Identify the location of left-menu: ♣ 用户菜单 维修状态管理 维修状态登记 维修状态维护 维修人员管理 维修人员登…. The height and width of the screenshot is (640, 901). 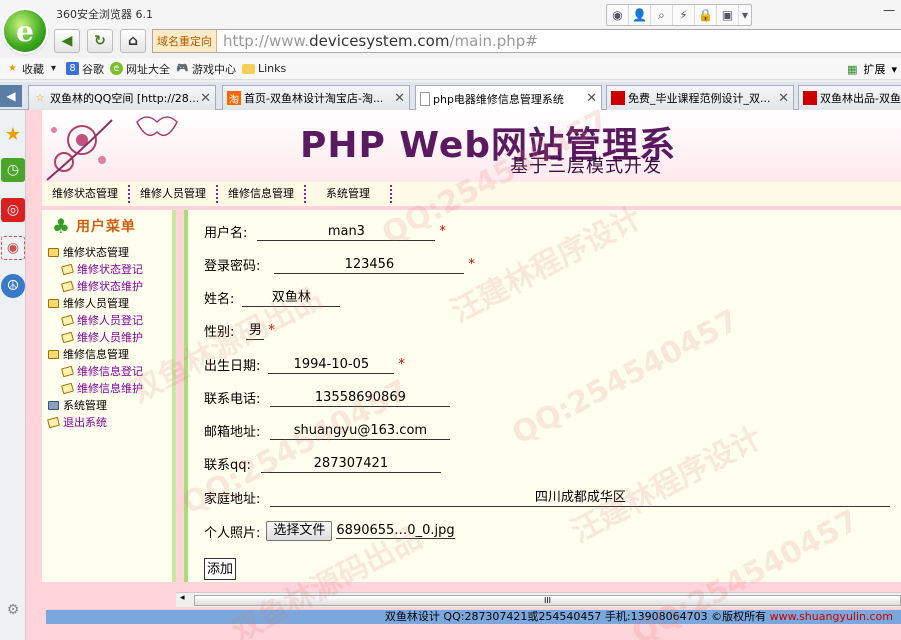
(109, 396).